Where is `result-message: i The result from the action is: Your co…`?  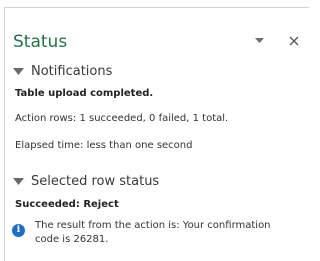
result-message: i The result from the action is: Your co… is located at coordinates (157, 233).